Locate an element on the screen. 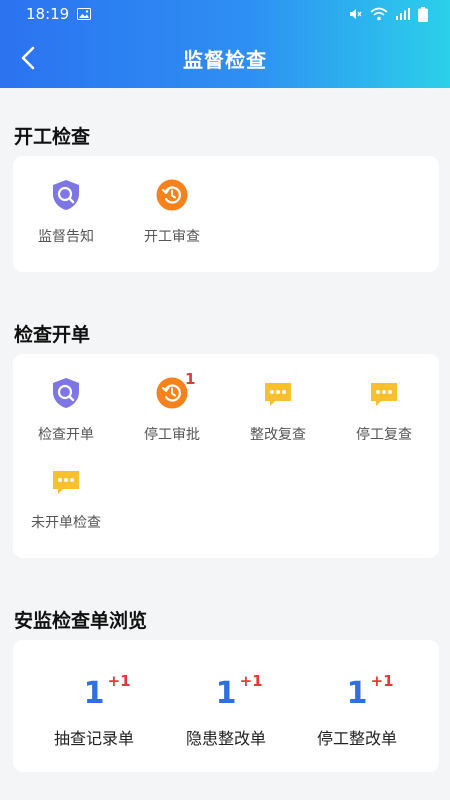  stat-label: 抽查记录单 is located at coordinates (93, 738).